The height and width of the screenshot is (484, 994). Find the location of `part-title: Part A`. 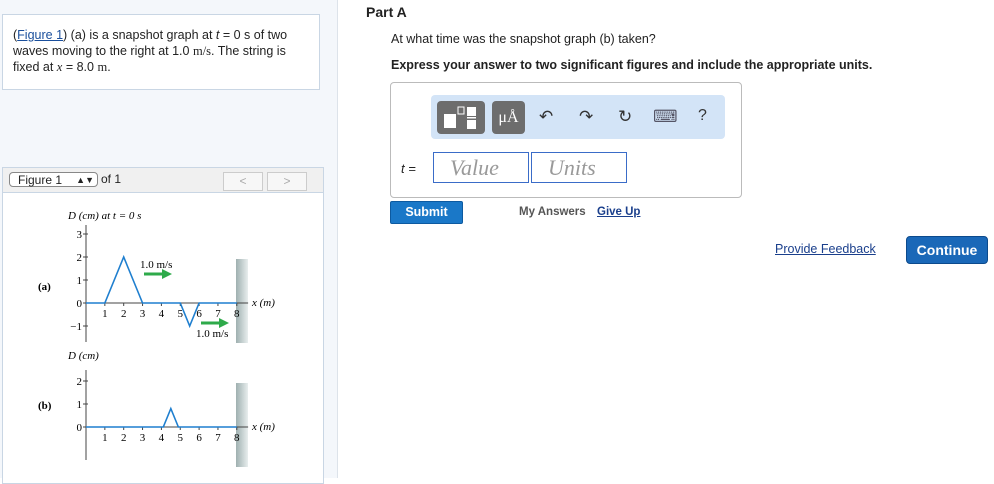

part-title: Part A is located at coordinates (386, 12).